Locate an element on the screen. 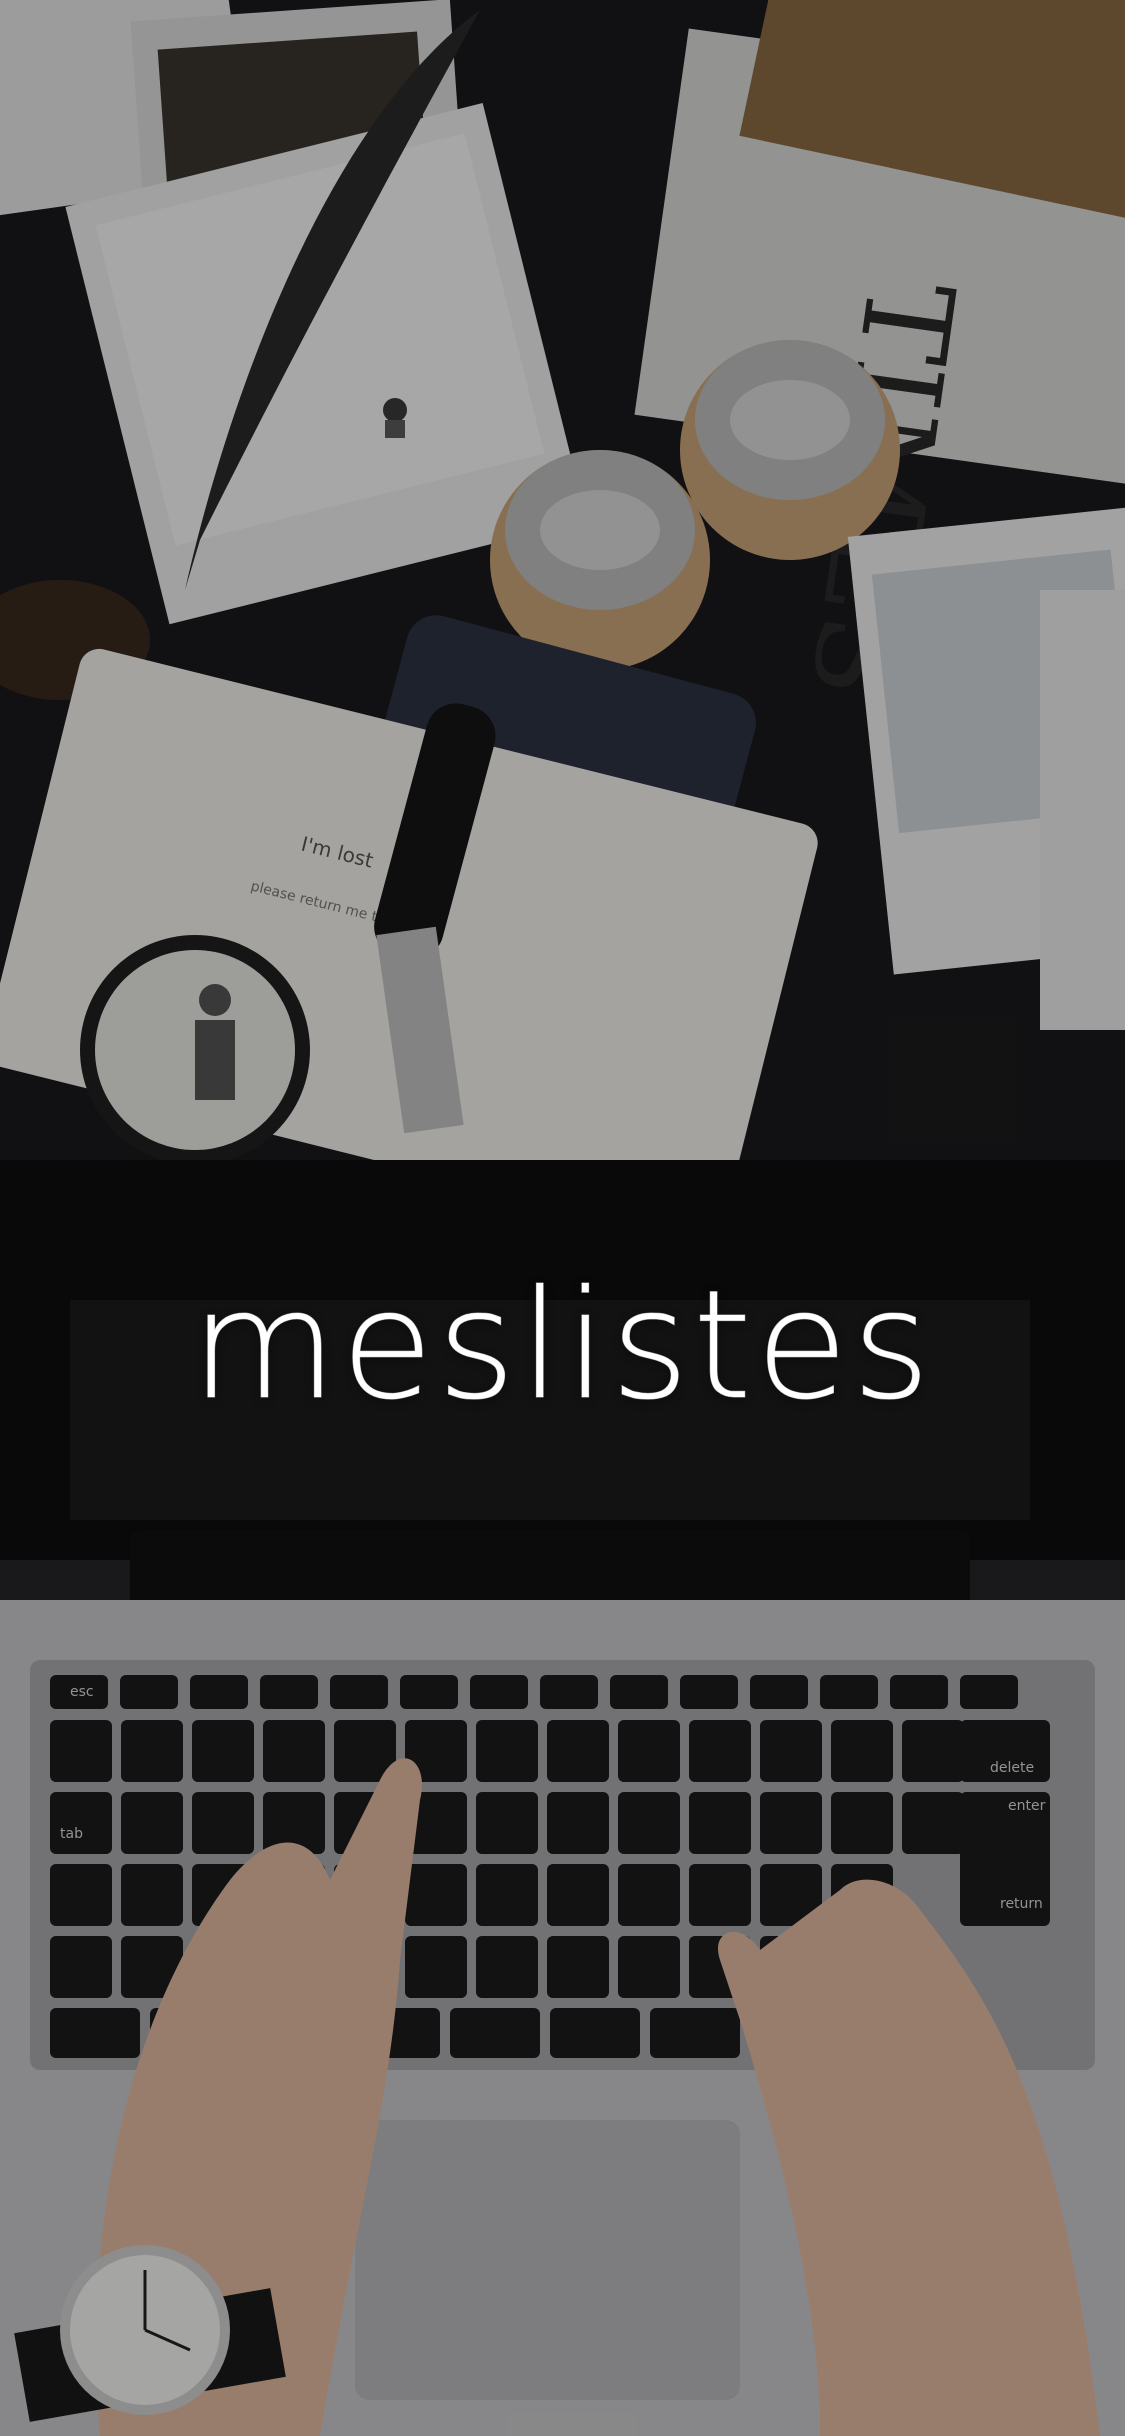 This screenshot has height=2436, width=1125. return-key-label: return is located at coordinates (1021, 1904).